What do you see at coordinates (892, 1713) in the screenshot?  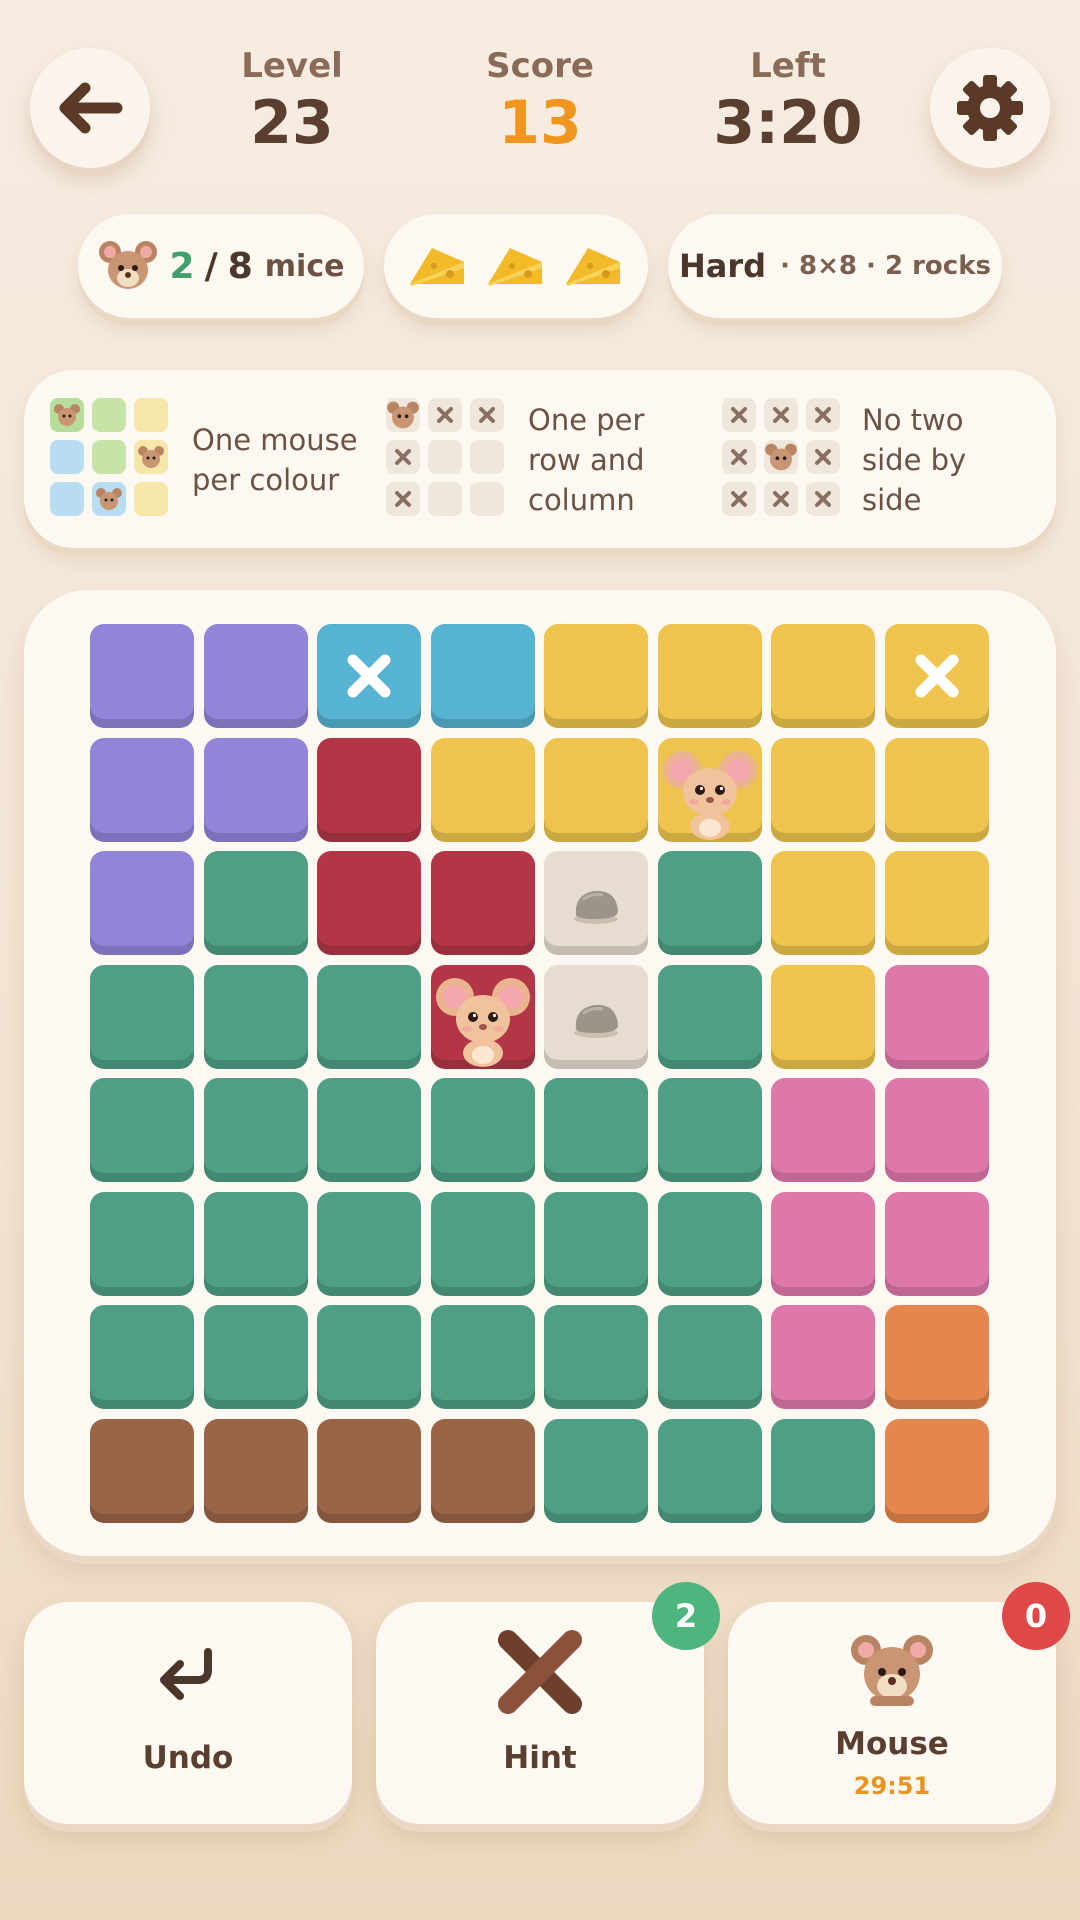 I see `mouse-button: Mouse 29:51` at bounding box center [892, 1713].